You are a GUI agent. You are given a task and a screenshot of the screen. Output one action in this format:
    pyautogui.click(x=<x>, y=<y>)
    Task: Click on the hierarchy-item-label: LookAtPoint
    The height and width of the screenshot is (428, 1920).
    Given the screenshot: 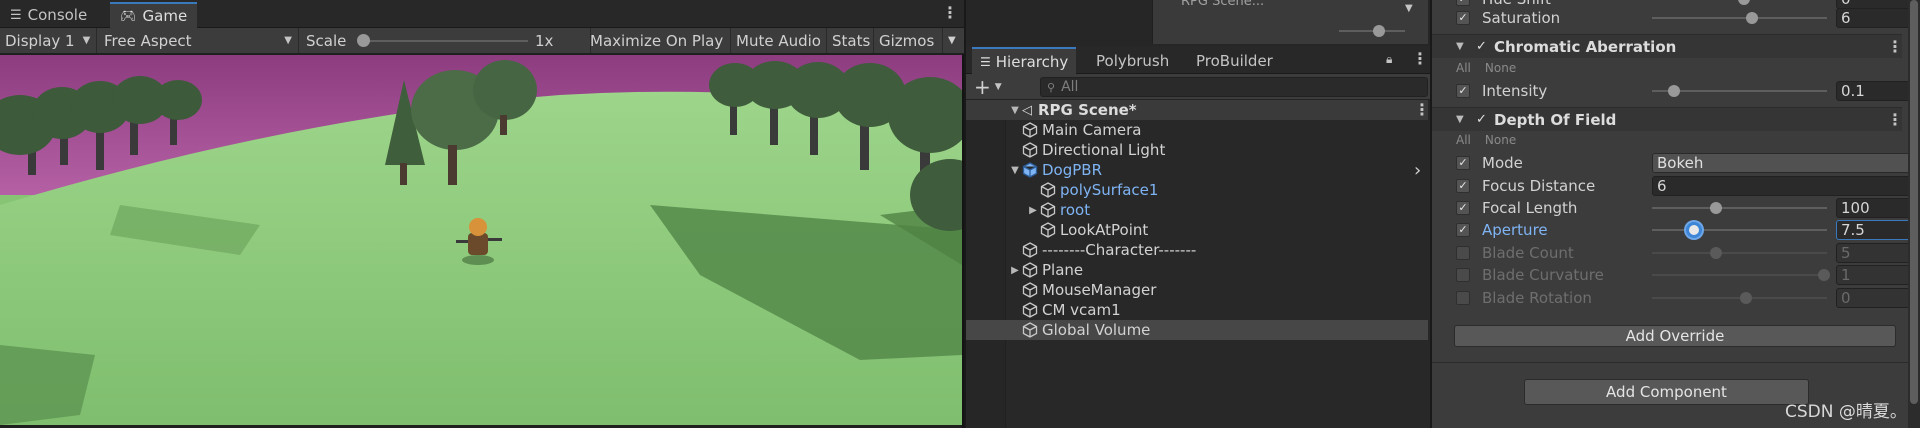 What is the action you would take?
    pyautogui.click(x=1104, y=230)
    